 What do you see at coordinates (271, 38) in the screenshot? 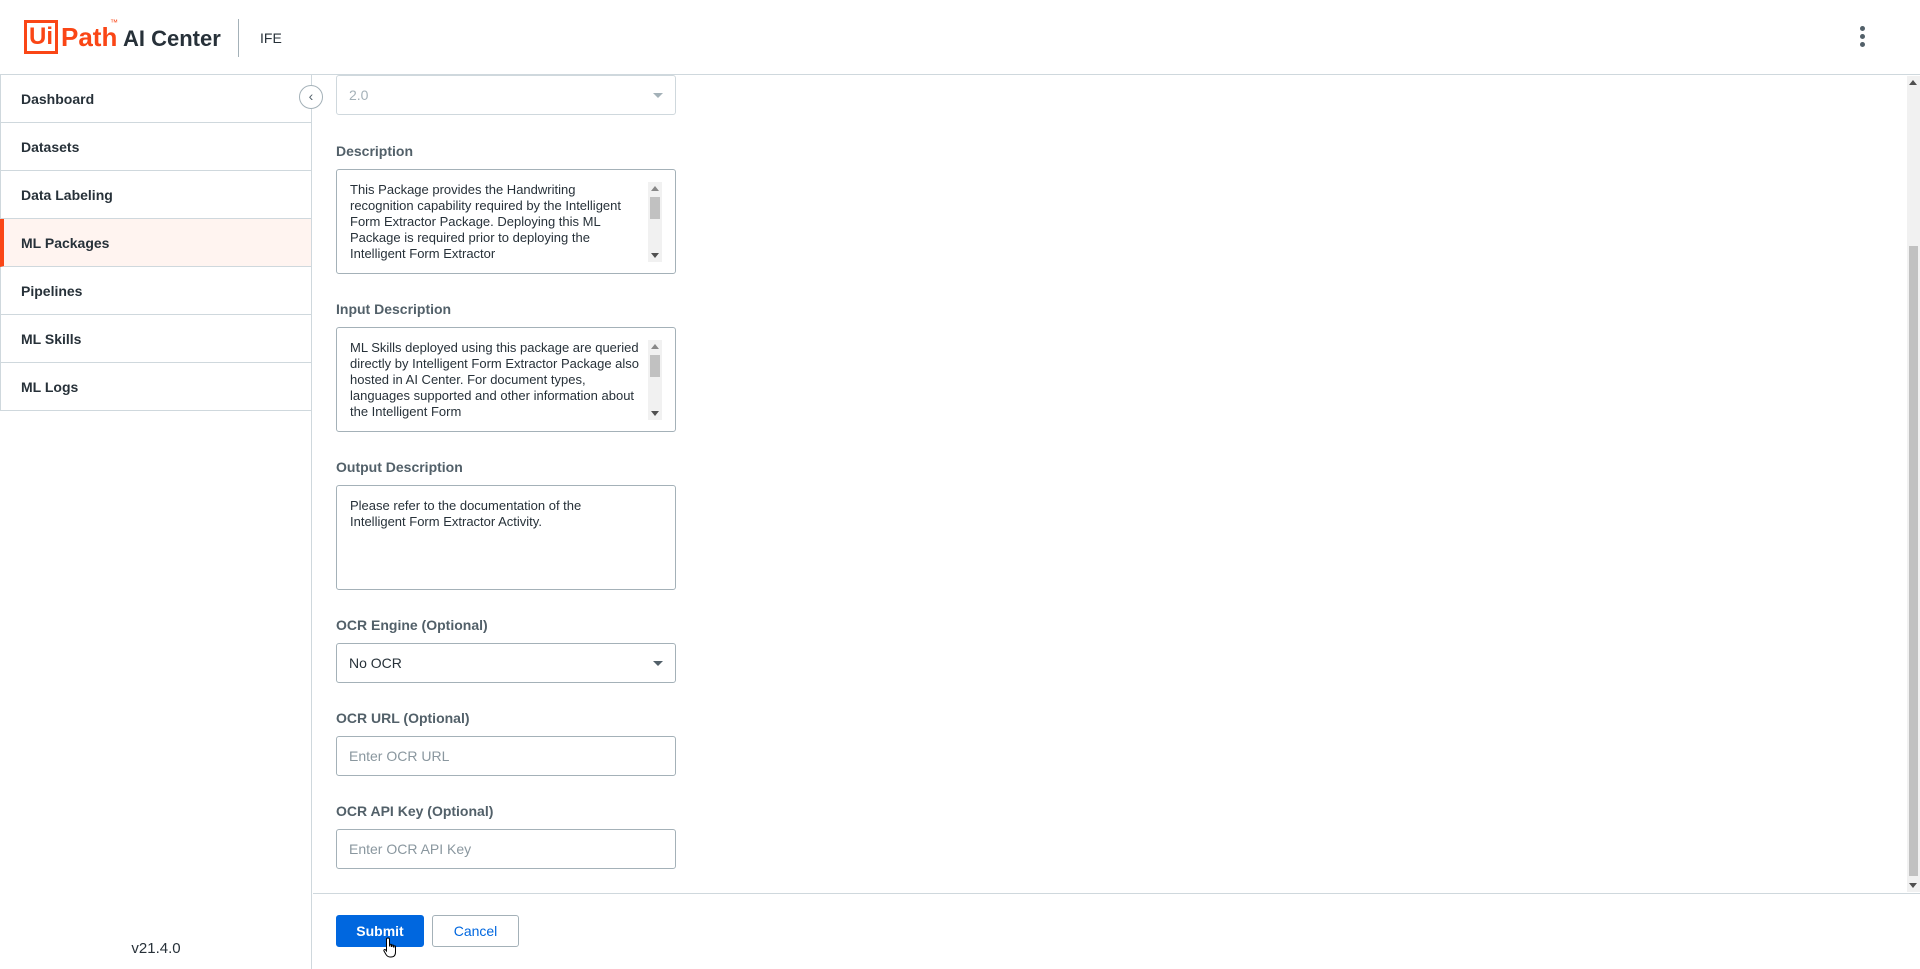
I see `tenant-name: IFE` at bounding box center [271, 38].